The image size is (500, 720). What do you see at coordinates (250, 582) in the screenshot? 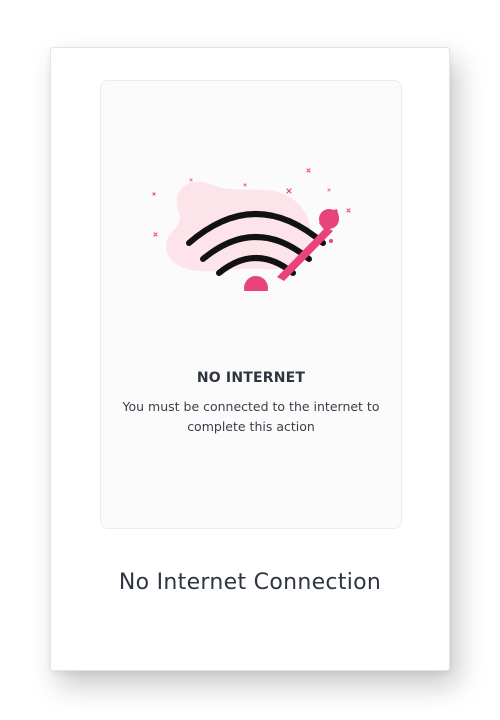
I see `card-caption: No Internet Connection` at bounding box center [250, 582].